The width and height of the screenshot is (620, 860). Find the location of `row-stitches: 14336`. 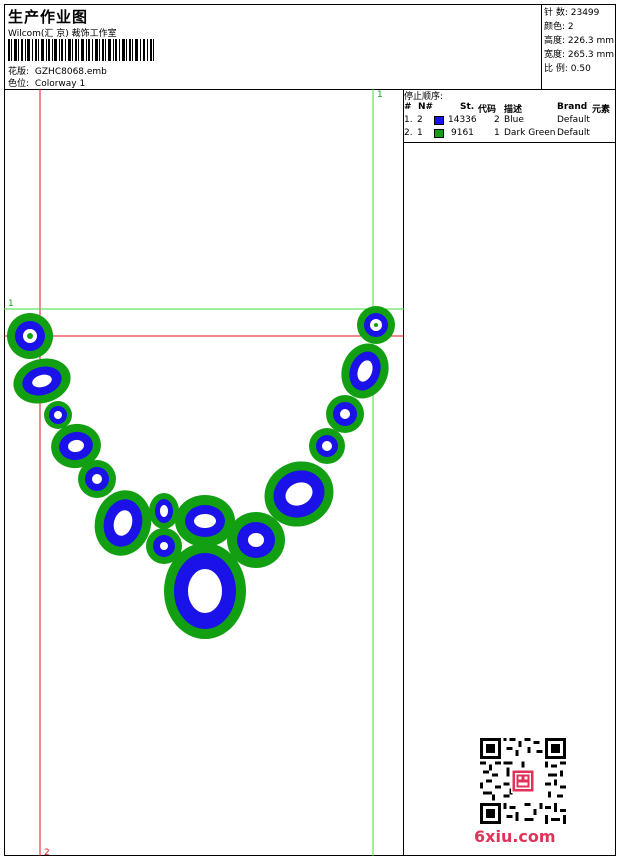

row-stitches: 14336 is located at coordinates (462, 120).